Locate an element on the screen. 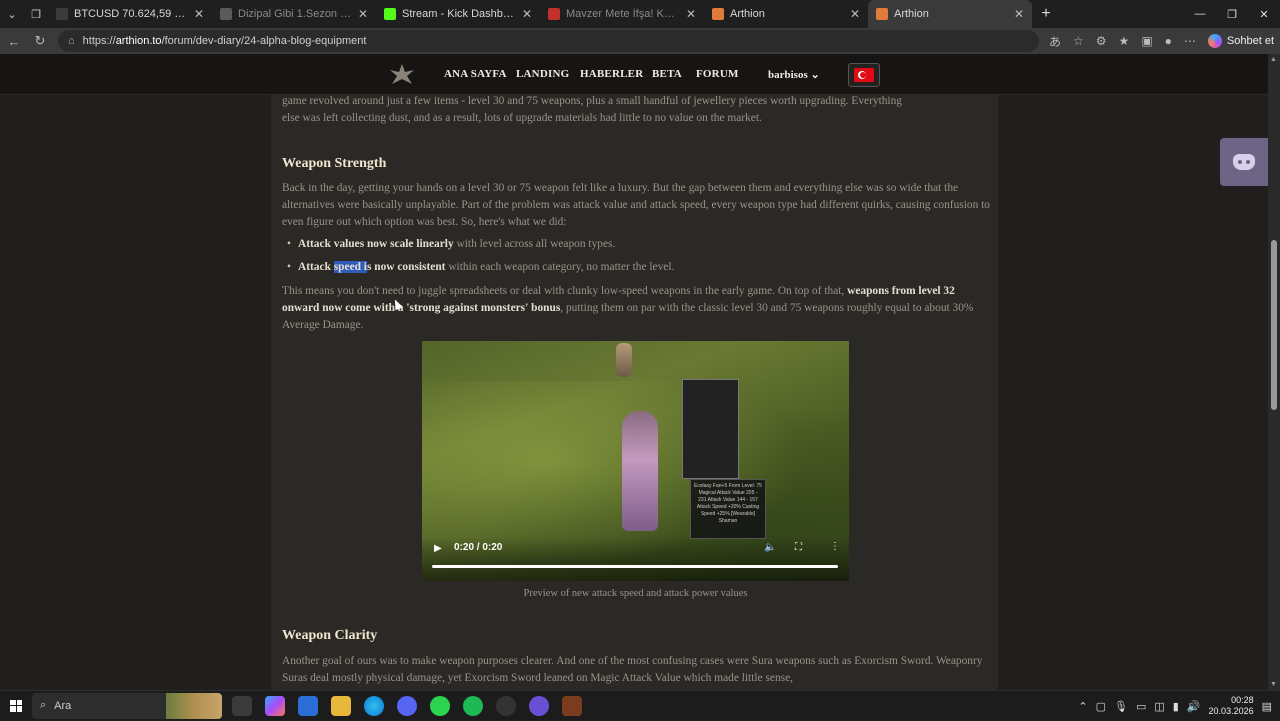 Image resolution: width=1280 pixels, height=721 pixels. window-controls: — ❐ ✕ is located at coordinates (1232, 14).